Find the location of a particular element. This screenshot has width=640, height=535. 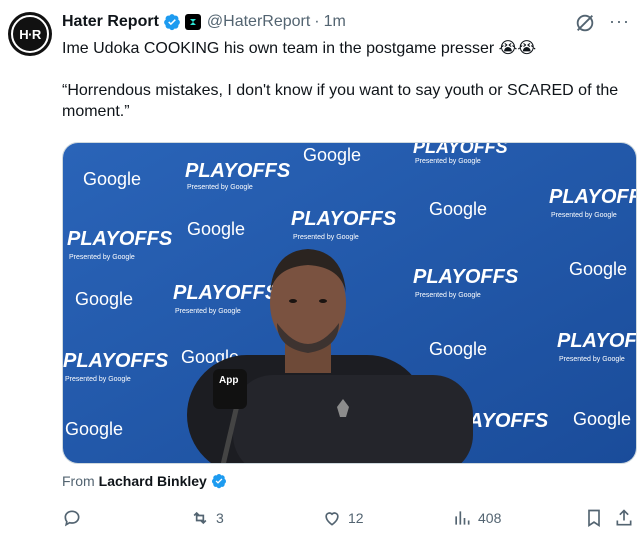

like-button: 12 is located at coordinates (343, 518).